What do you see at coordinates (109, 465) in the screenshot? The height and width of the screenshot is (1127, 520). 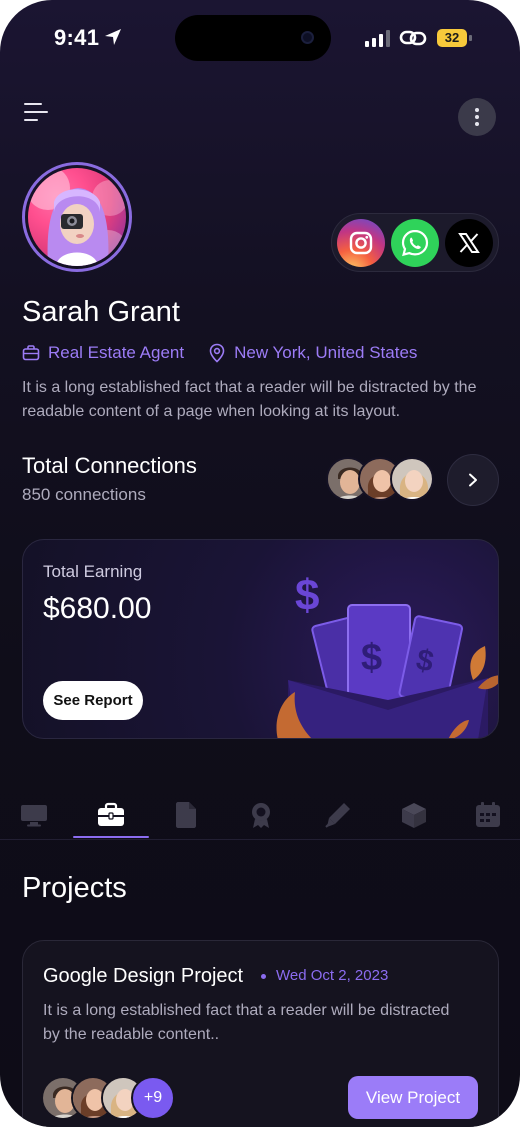 I see `connections-title: Total Connections` at bounding box center [109, 465].